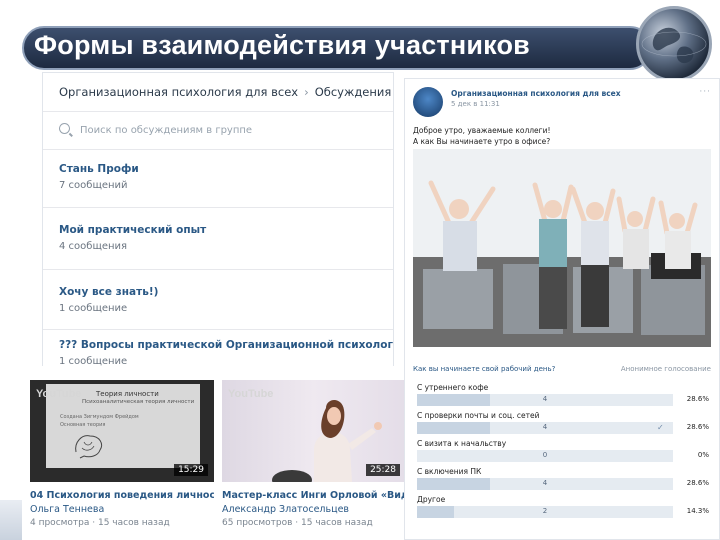  Describe the element at coordinates (89, 447) in the screenshot. I see `brain-sketch-icon` at that location.